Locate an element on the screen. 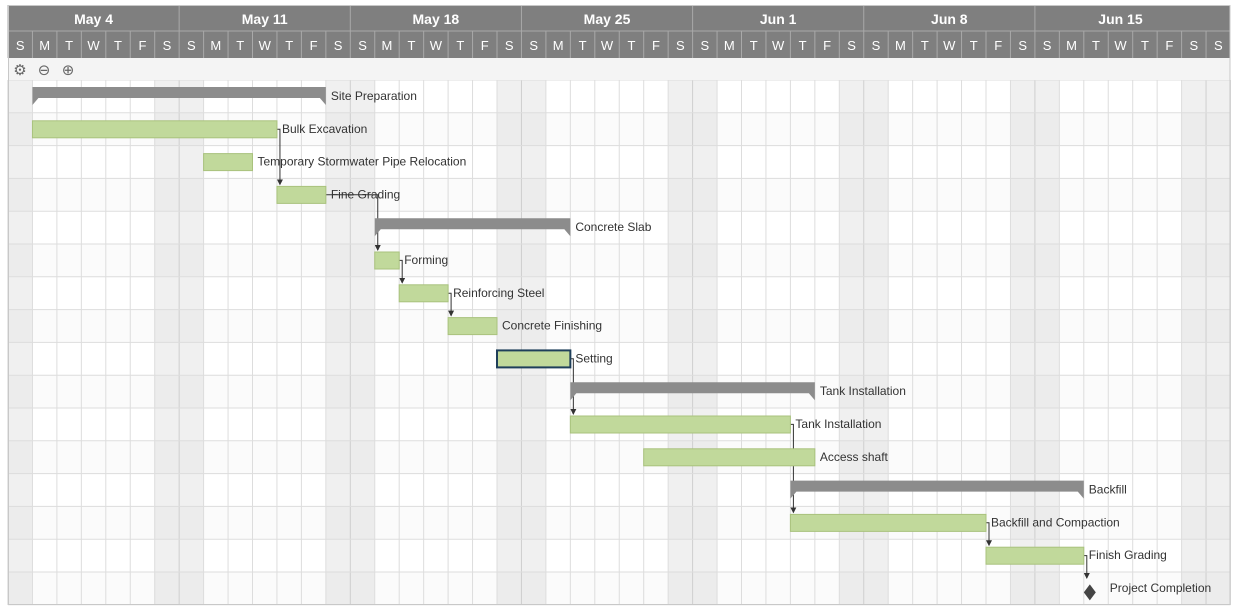  task-row: Finish Grading is located at coordinates (1076, 555).